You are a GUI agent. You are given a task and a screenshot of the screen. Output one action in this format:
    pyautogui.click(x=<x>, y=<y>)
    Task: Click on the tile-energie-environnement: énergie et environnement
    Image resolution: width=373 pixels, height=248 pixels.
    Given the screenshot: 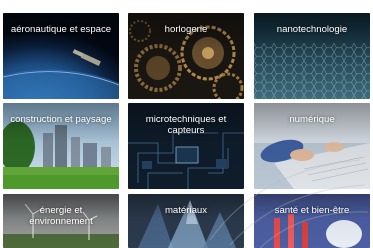 What is the action you would take?
    pyautogui.click(x=61, y=221)
    